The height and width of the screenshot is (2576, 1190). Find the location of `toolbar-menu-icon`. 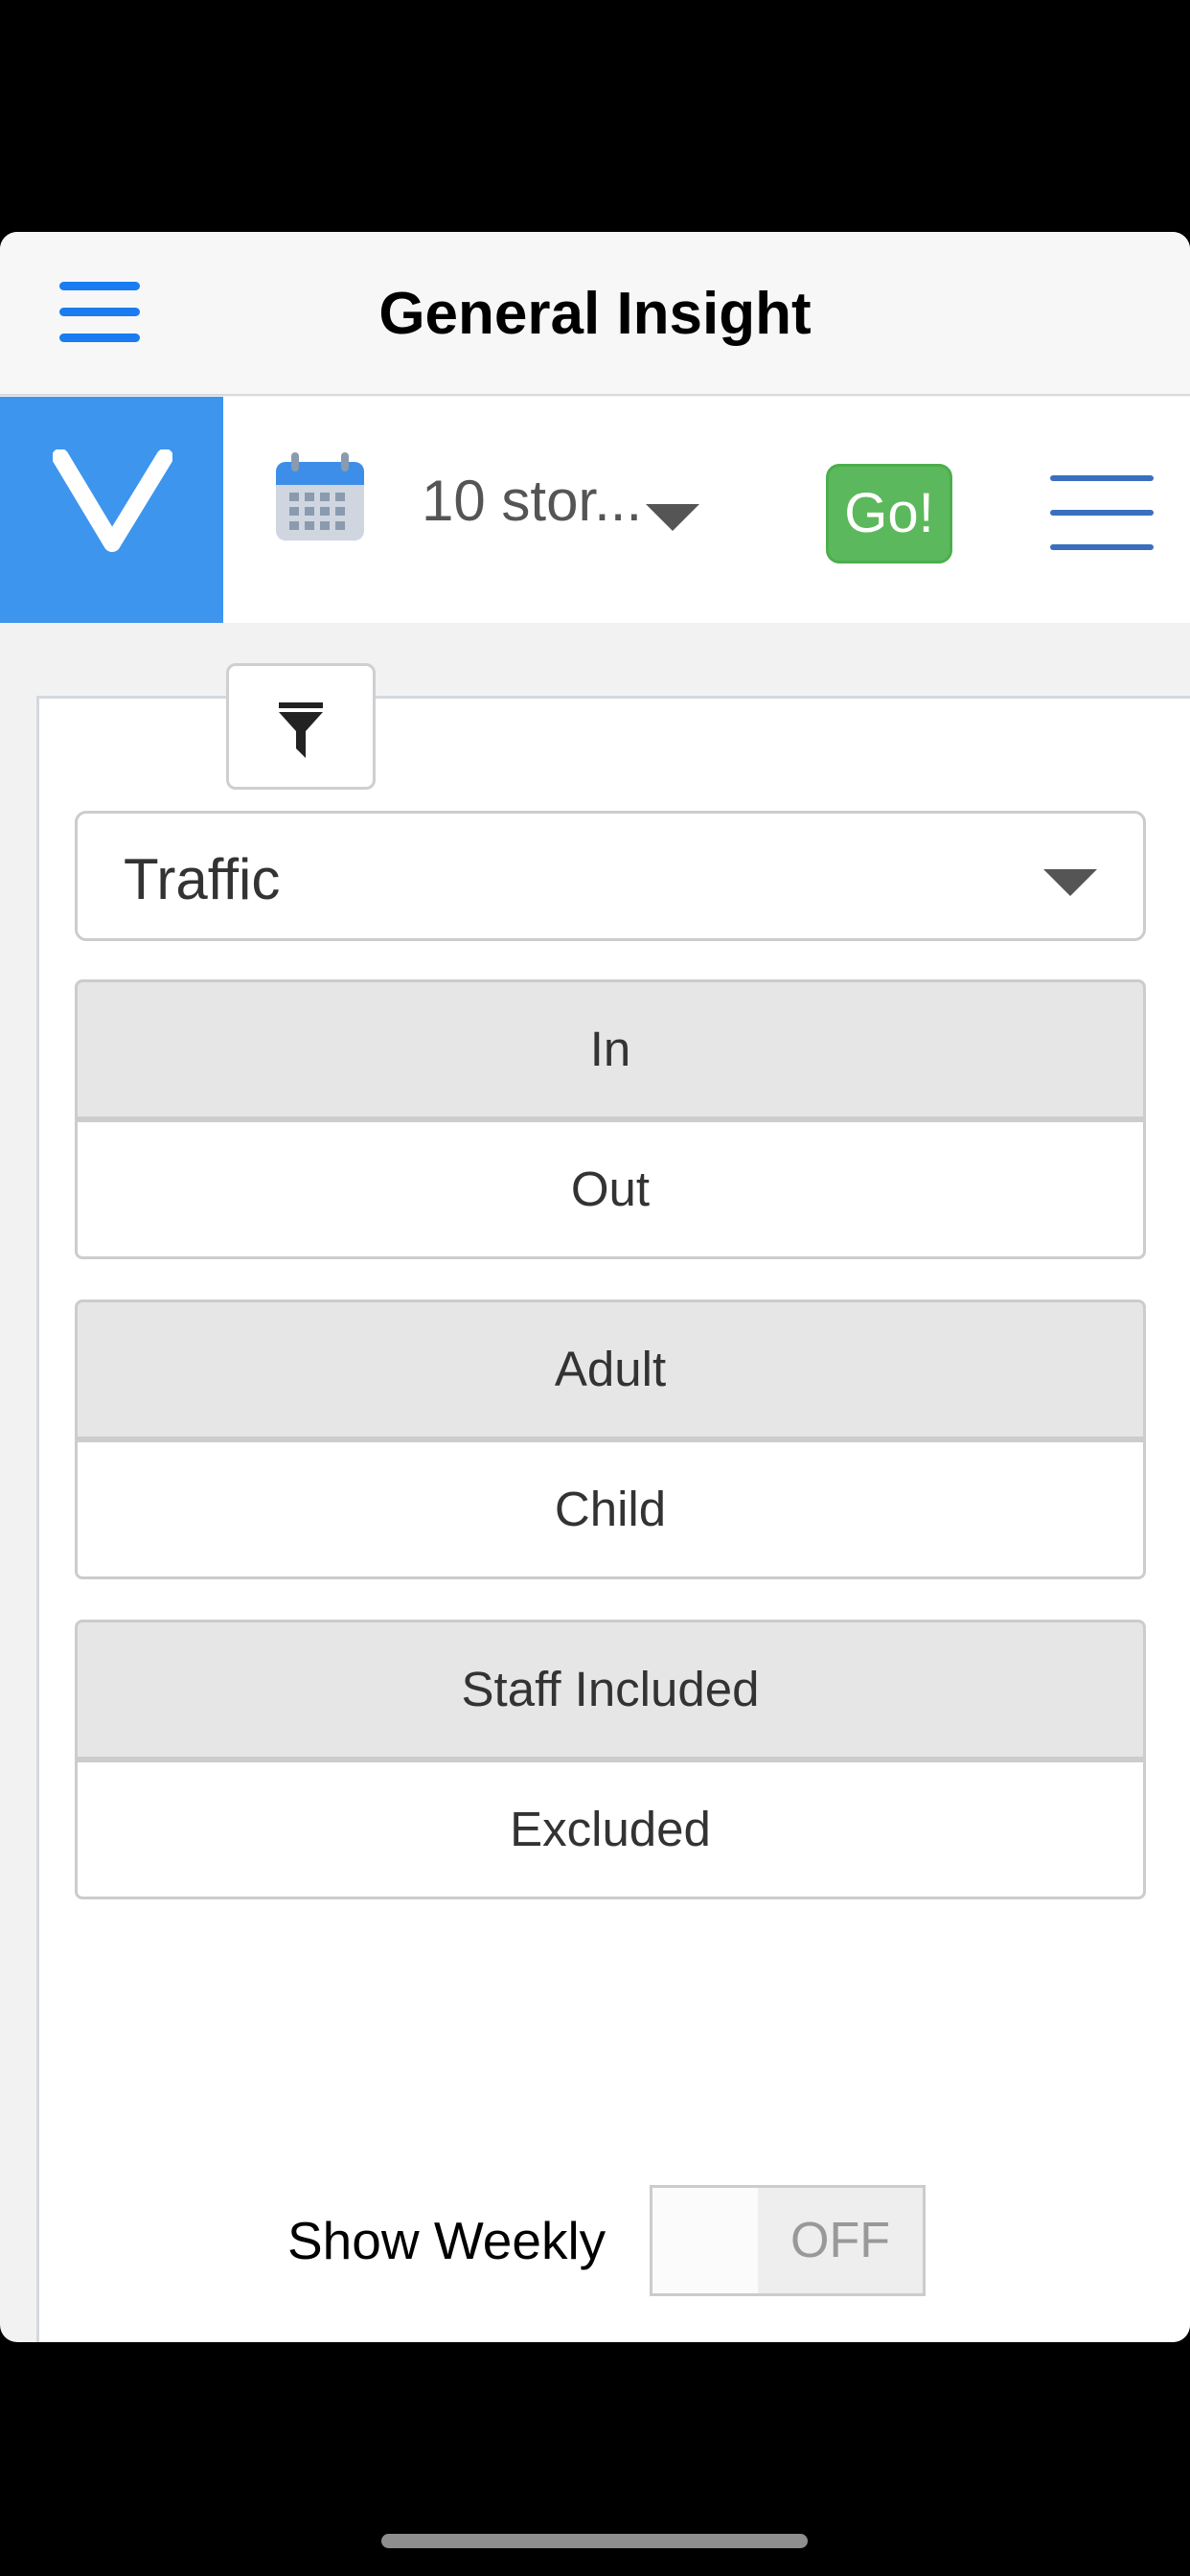

toolbar-menu-icon is located at coordinates (1102, 513).